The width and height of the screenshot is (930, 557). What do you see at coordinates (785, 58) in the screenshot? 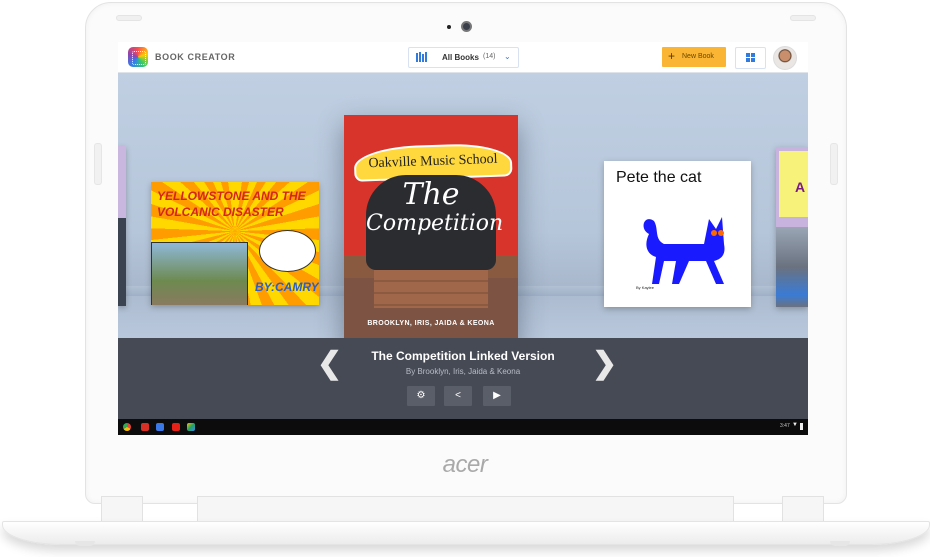
I see `user-avatar` at bounding box center [785, 58].